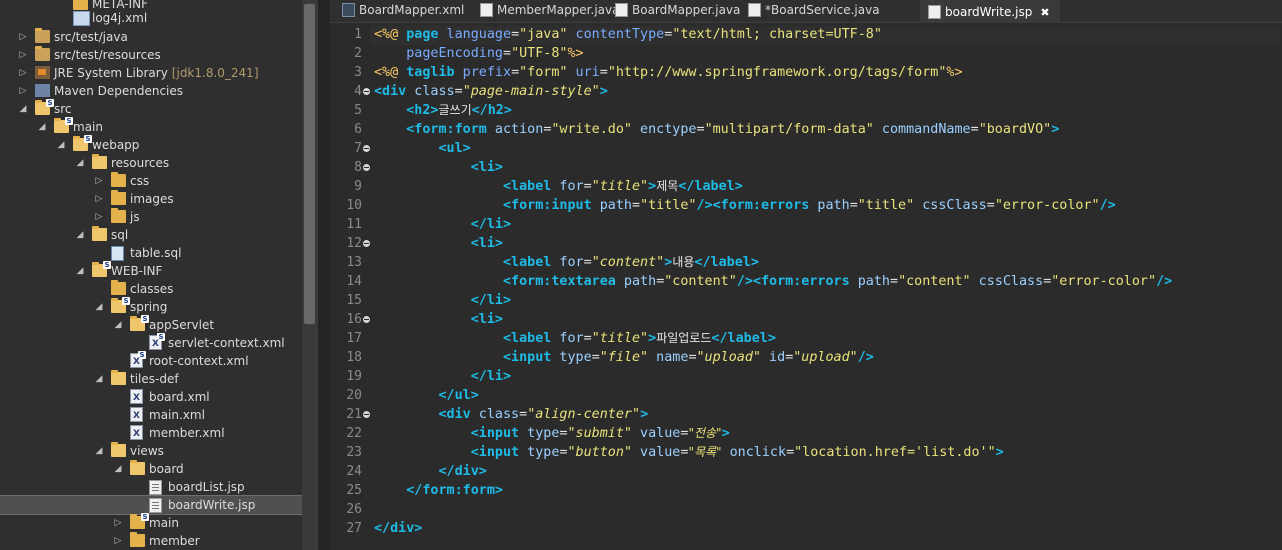  I want to click on tree-item: Sservlet-context.xml, so click(151, 343).